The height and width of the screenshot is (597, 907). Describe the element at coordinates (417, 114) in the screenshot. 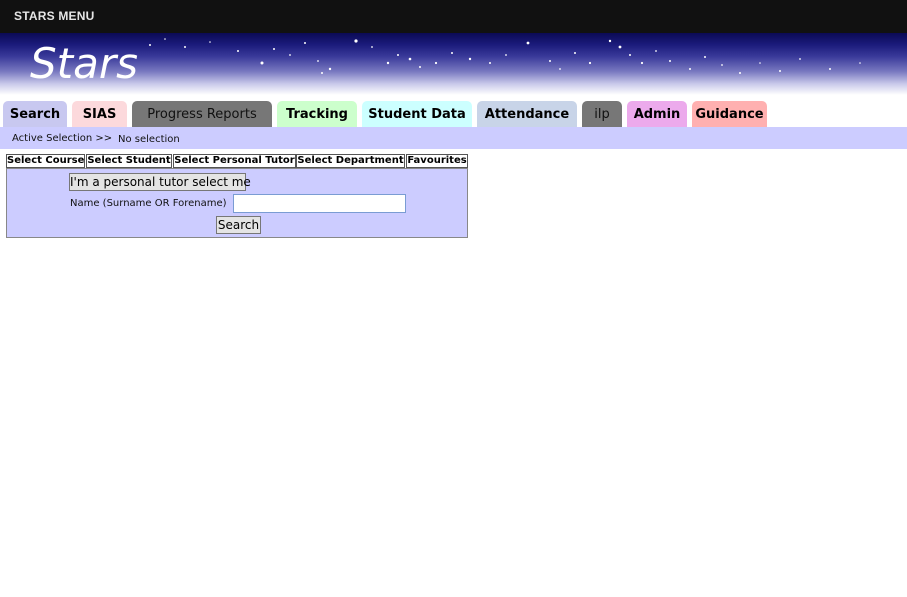

I see `tab-student-data: Student Data` at that location.